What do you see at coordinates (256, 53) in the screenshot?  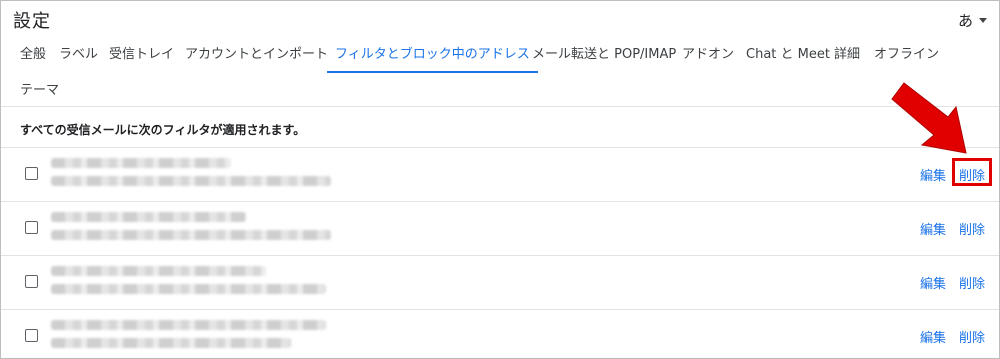 I see `tab-accounts-import: アカウントとインポート` at bounding box center [256, 53].